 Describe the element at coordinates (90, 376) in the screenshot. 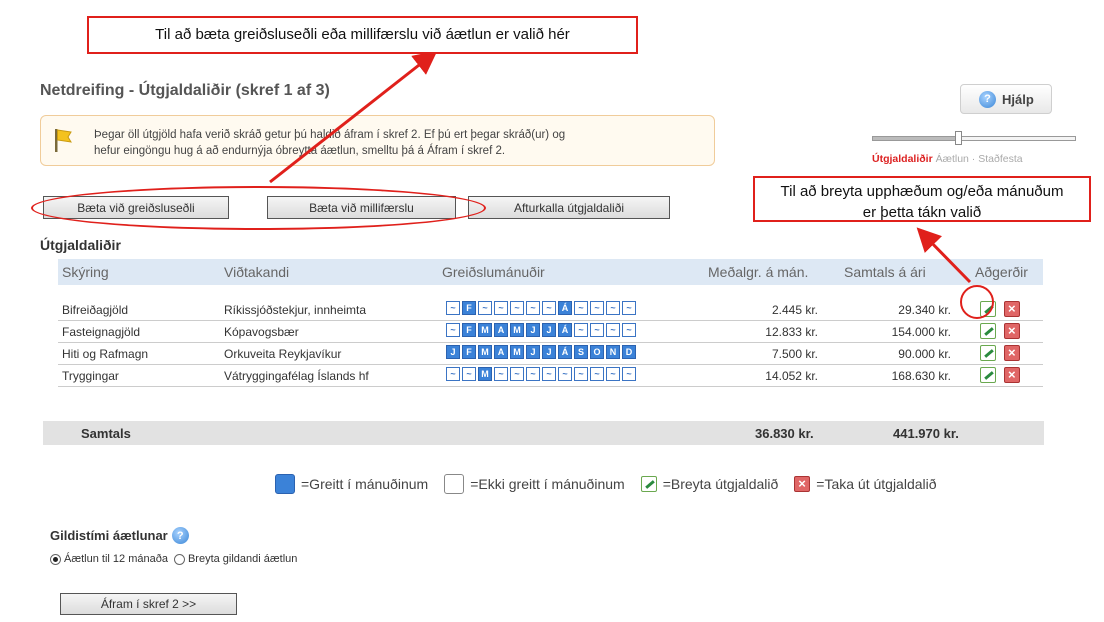

I see `row-description: Tryggingar` at that location.